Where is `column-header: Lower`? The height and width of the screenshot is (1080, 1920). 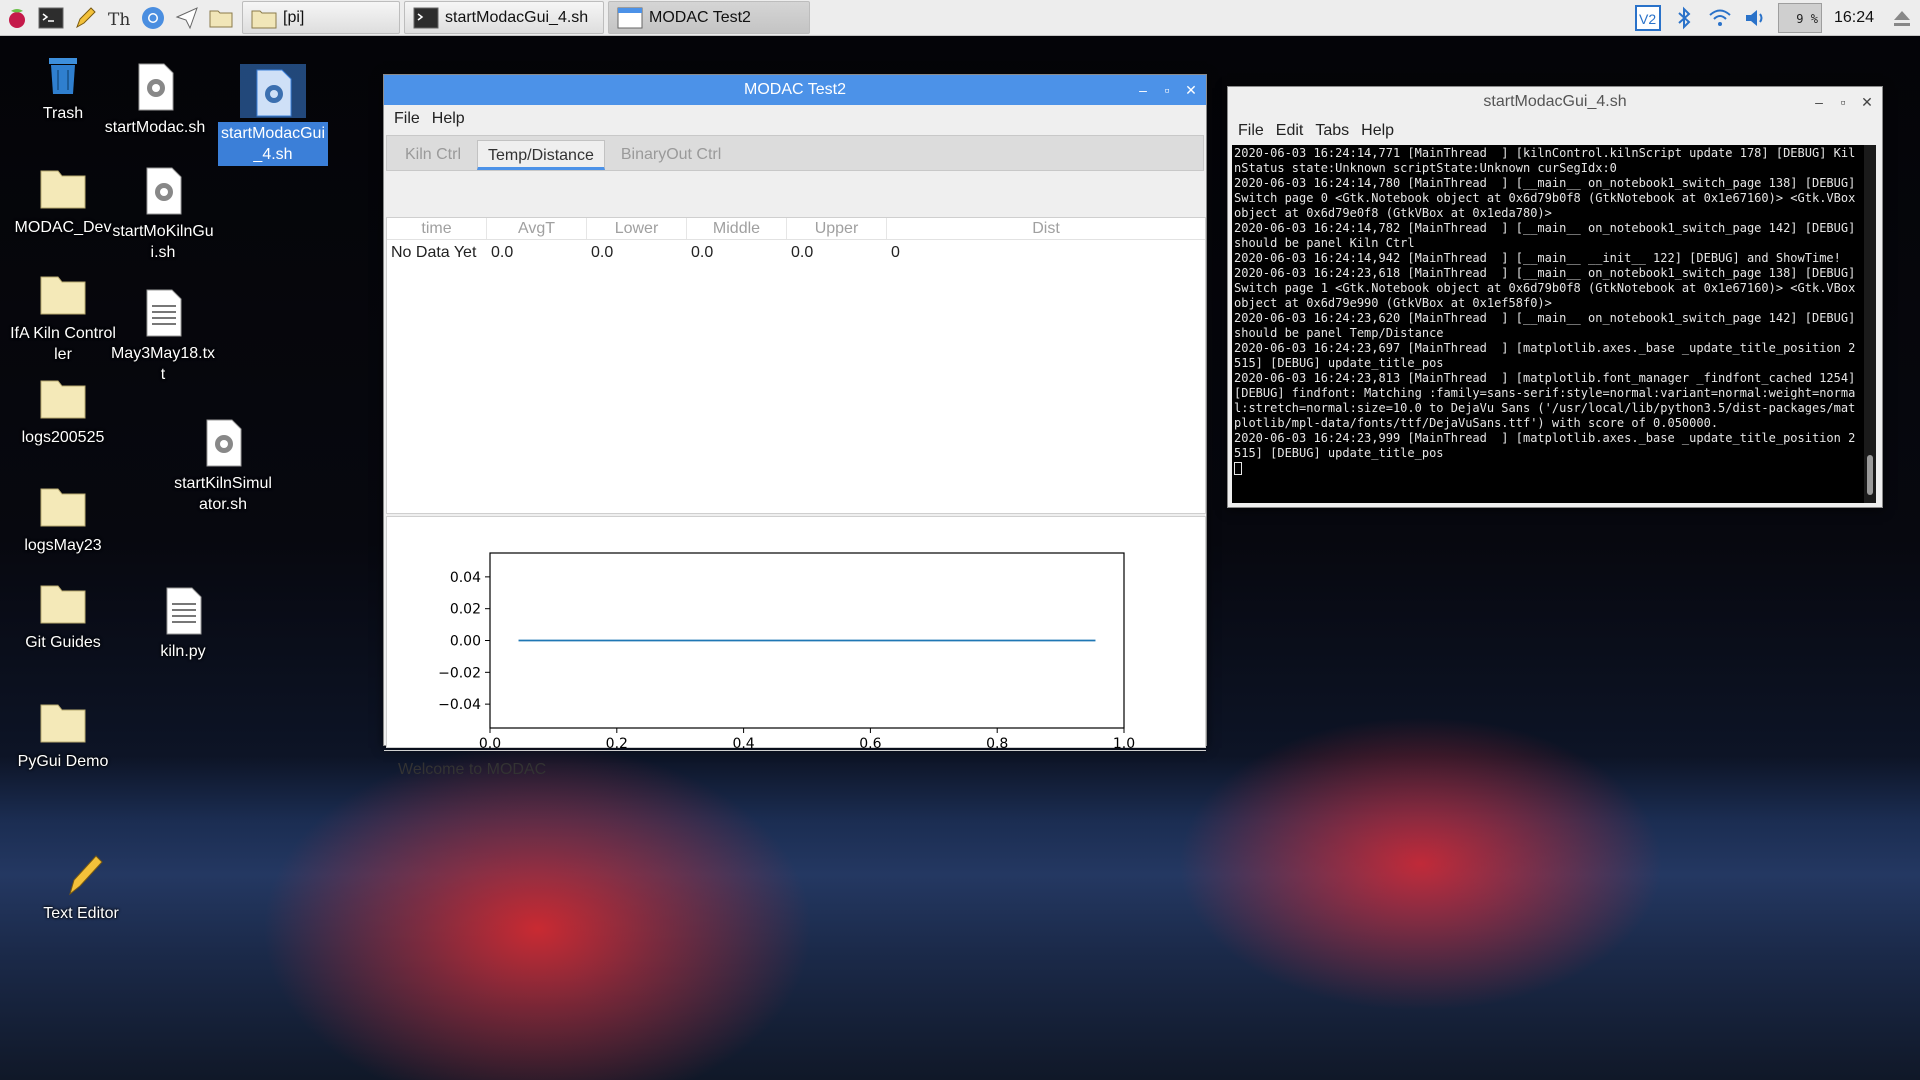
column-header: Lower is located at coordinates (637, 228).